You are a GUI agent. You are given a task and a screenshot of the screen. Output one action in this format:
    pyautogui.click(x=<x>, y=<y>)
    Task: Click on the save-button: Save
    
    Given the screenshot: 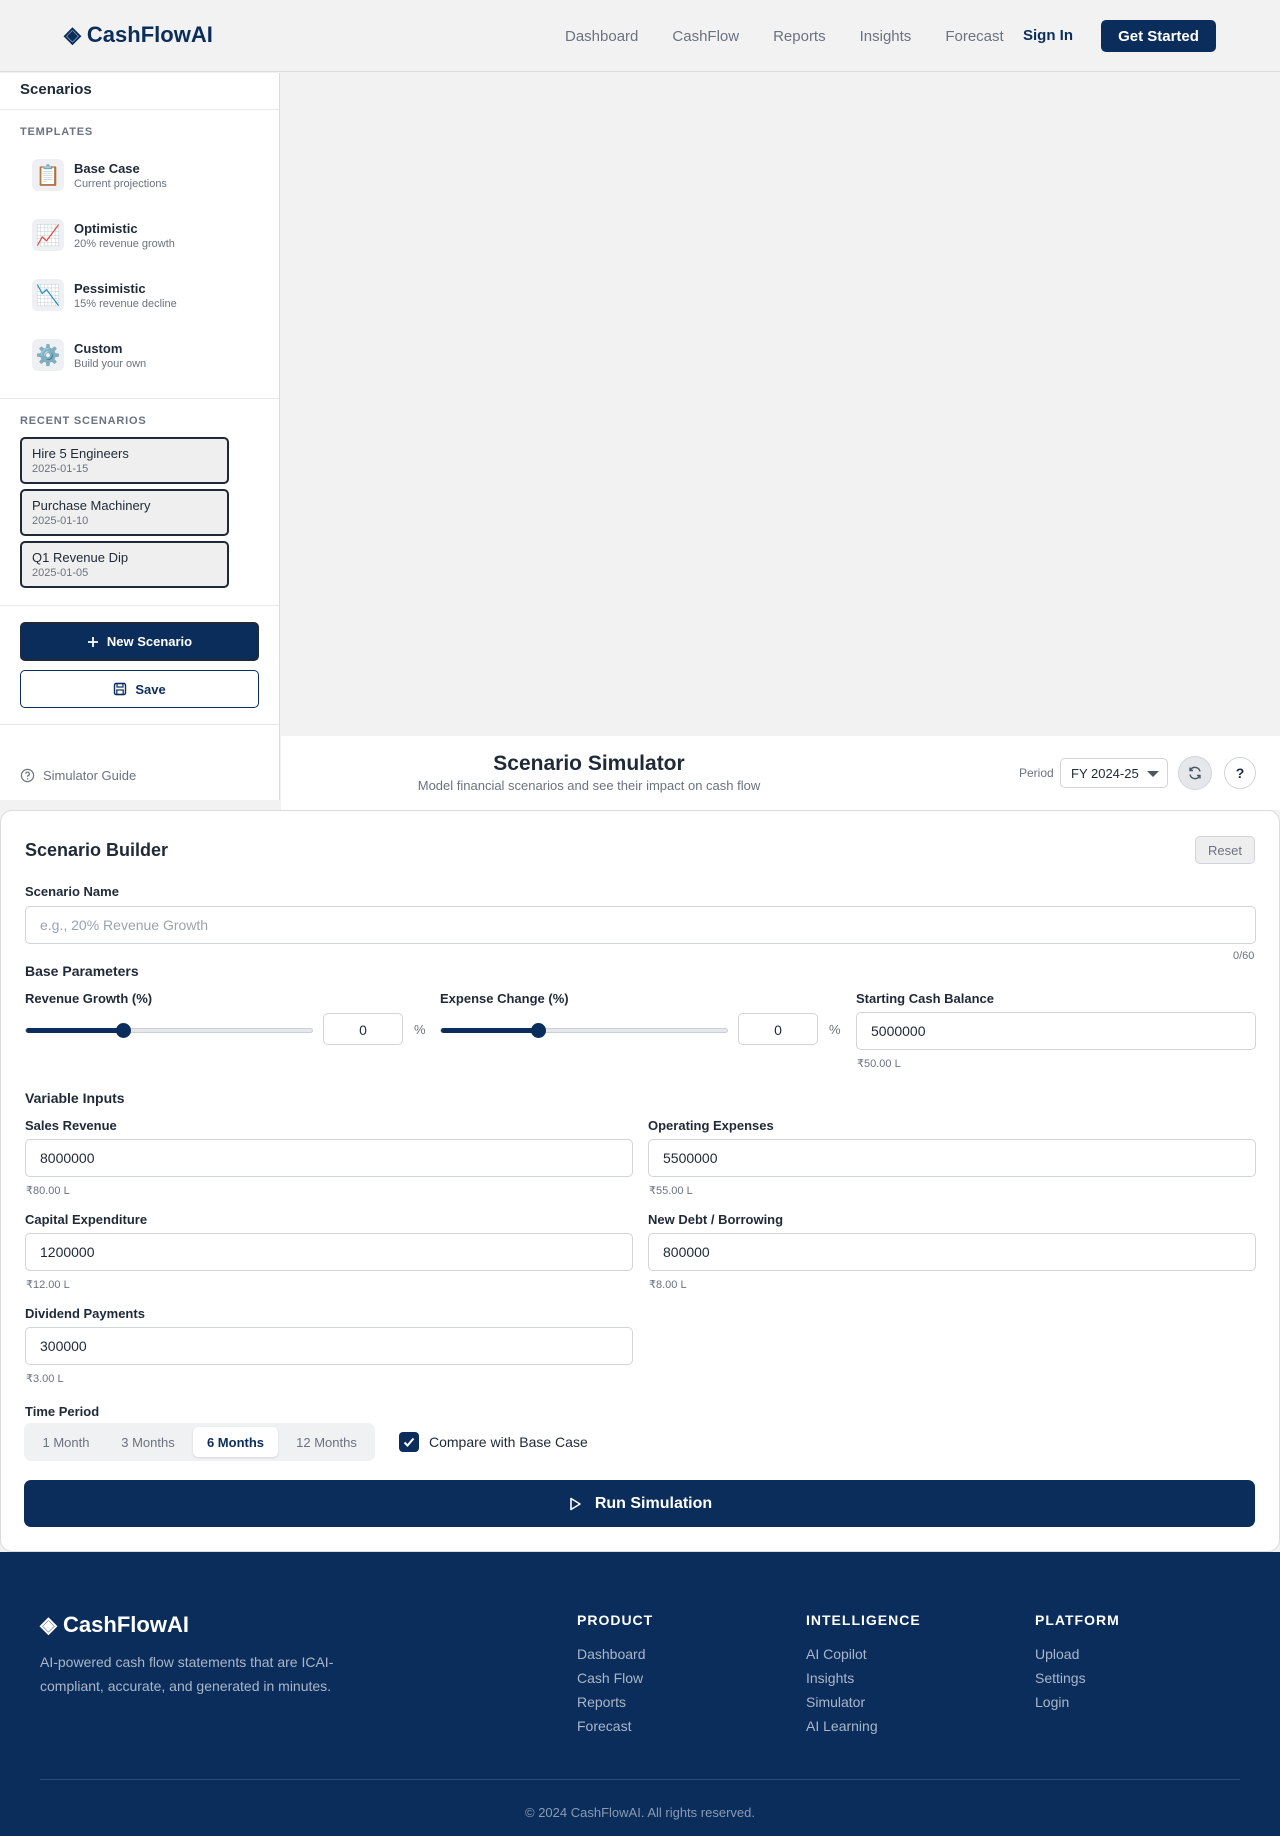 What is the action you would take?
    pyautogui.click(x=139, y=689)
    